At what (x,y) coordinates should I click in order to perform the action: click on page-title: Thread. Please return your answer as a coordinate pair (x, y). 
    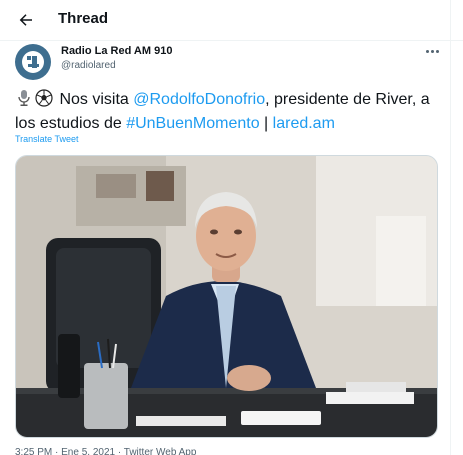
    Looking at the image, I should click on (83, 18).